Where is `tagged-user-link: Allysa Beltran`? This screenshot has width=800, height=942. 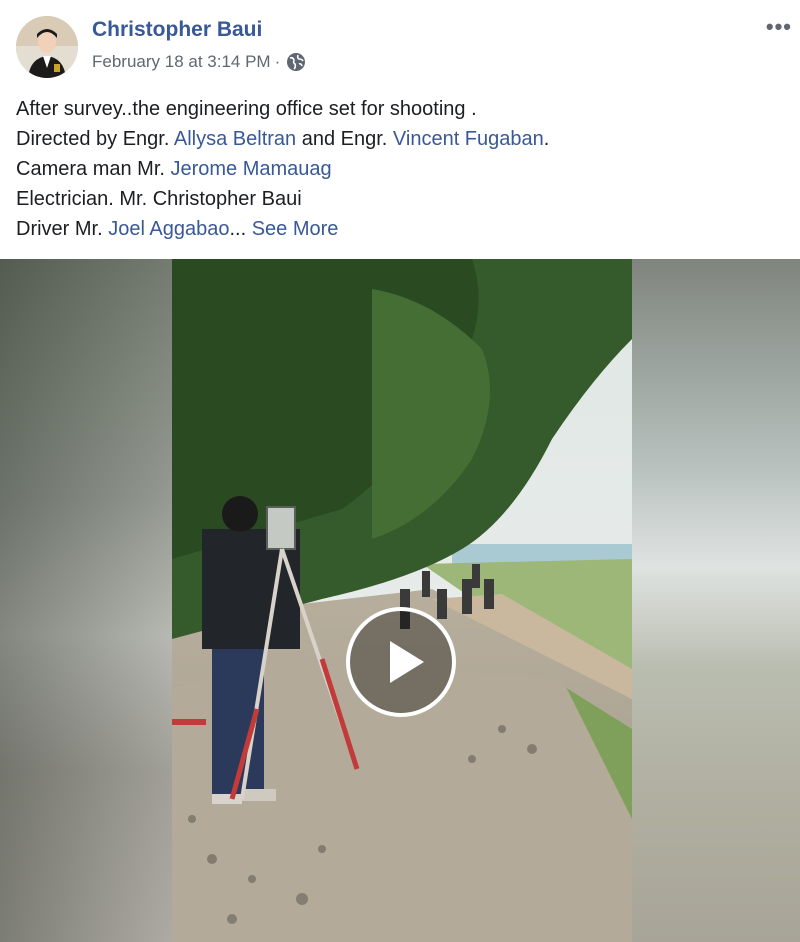
tagged-user-link: Allysa Beltran is located at coordinates (235, 139).